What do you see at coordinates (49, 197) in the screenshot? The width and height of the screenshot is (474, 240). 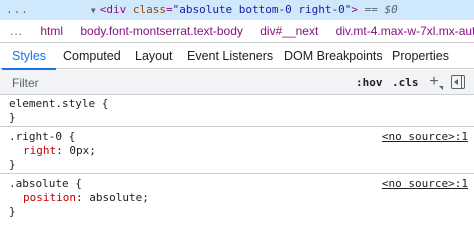 I see `css-property-name: position` at bounding box center [49, 197].